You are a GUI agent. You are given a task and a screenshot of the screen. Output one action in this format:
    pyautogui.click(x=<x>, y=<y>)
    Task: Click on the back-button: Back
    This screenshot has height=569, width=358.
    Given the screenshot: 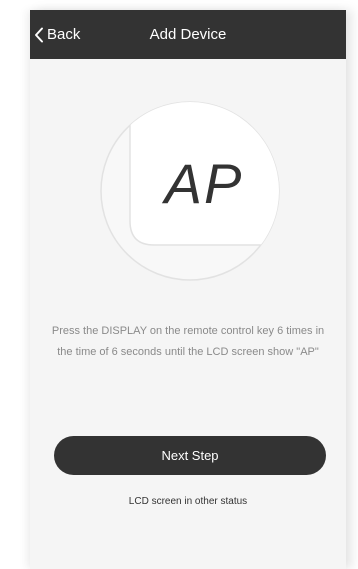 What is the action you would take?
    pyautogui.click(x=57, y=34)
    